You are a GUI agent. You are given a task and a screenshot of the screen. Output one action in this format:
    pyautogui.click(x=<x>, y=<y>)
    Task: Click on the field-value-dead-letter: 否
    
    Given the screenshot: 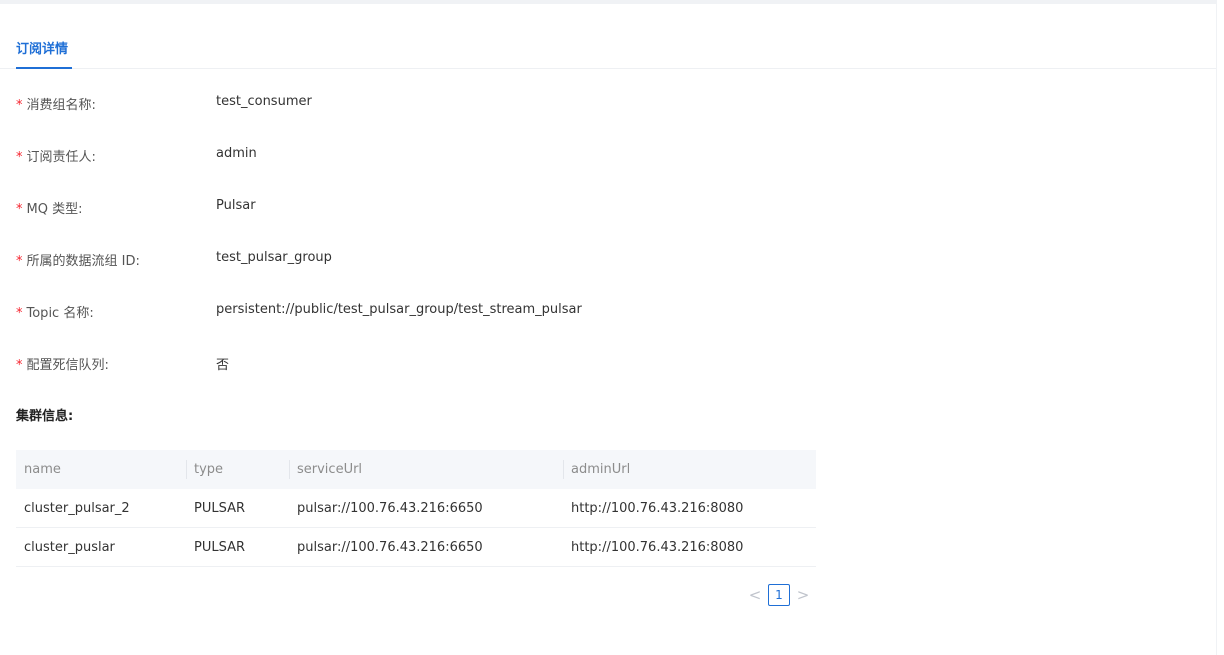 What is the action you would take?
    pyautogui.click(x=223, y=365)
    